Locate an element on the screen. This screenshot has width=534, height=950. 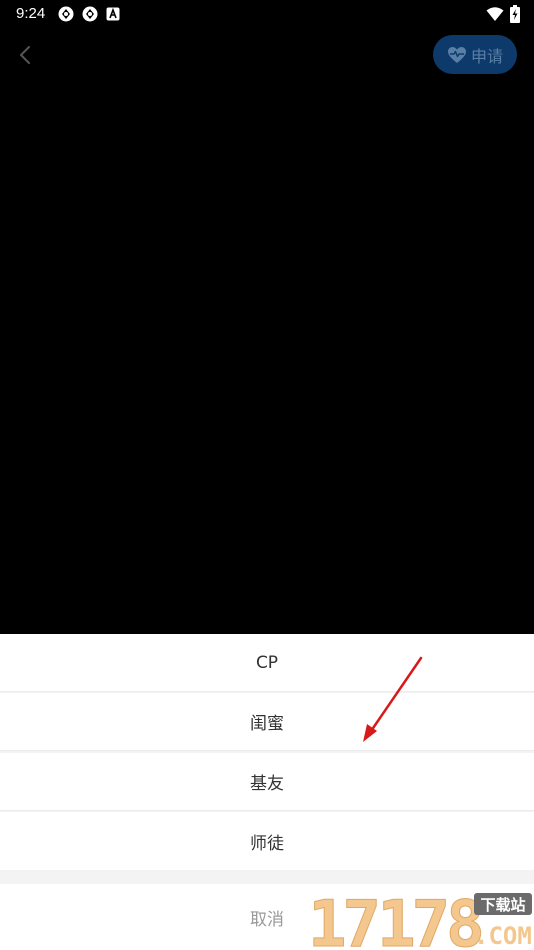
status-system-icons is located at coordinates (503, 14).